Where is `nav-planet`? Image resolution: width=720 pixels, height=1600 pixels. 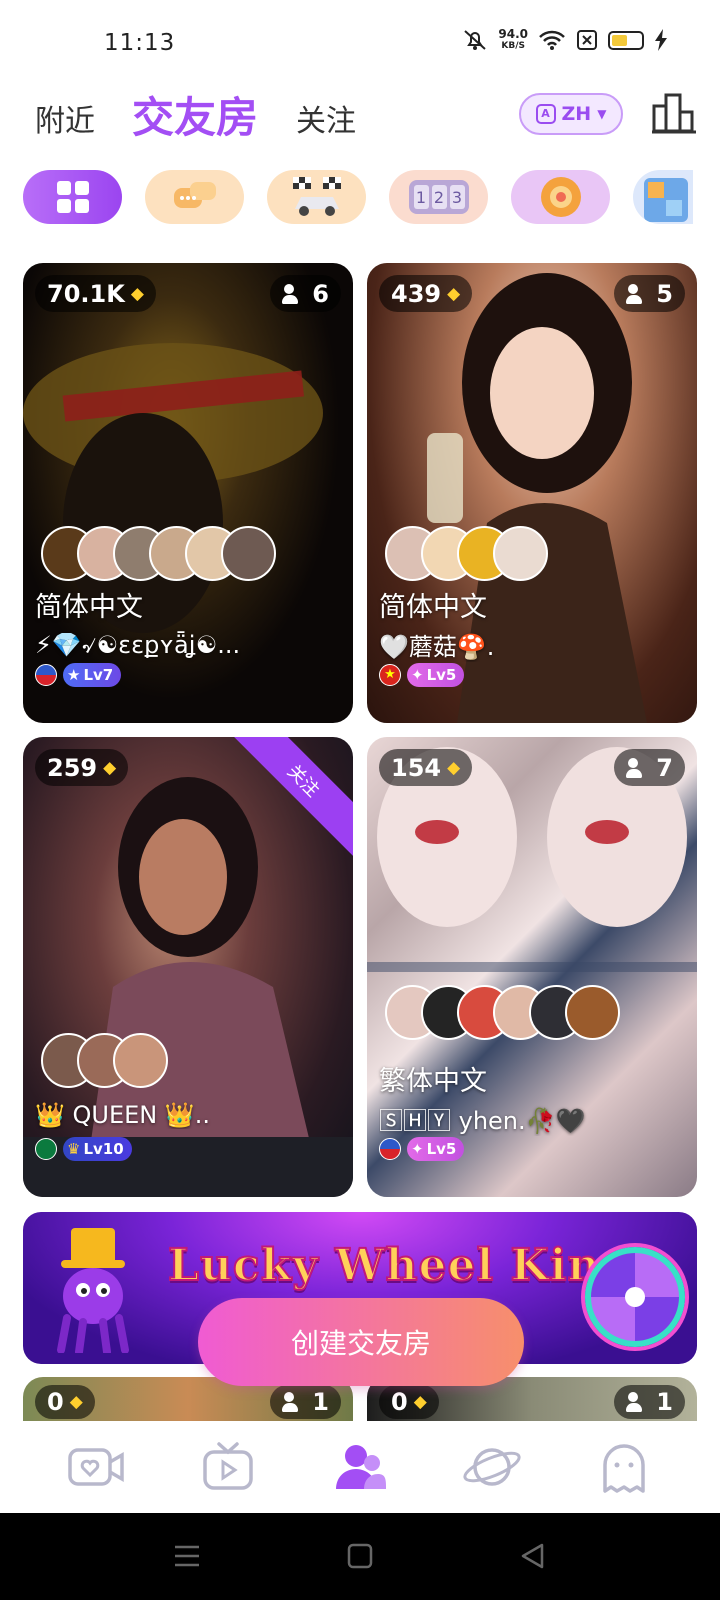 nav-planet is located at coordinates (492, 1467).